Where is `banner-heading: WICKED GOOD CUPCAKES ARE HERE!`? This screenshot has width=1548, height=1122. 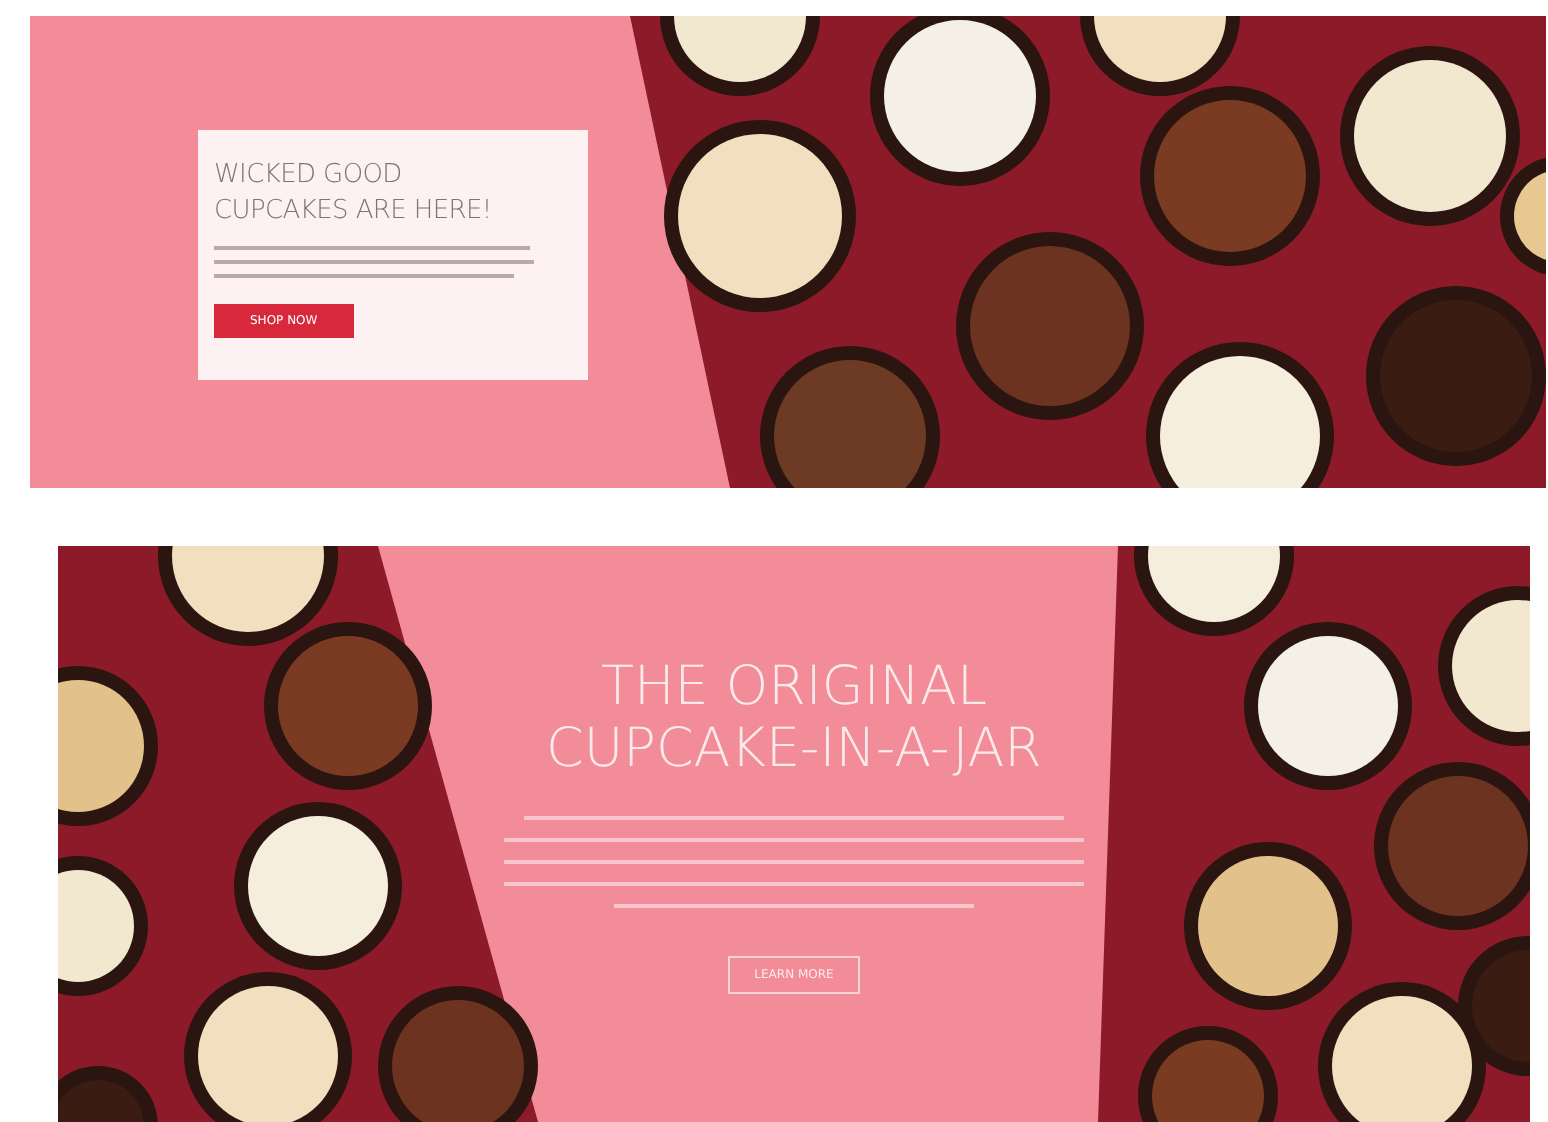
banner-heading: WICKED GOOD CUPCAKES ARE HERE! is located at coordinates (354, 194).